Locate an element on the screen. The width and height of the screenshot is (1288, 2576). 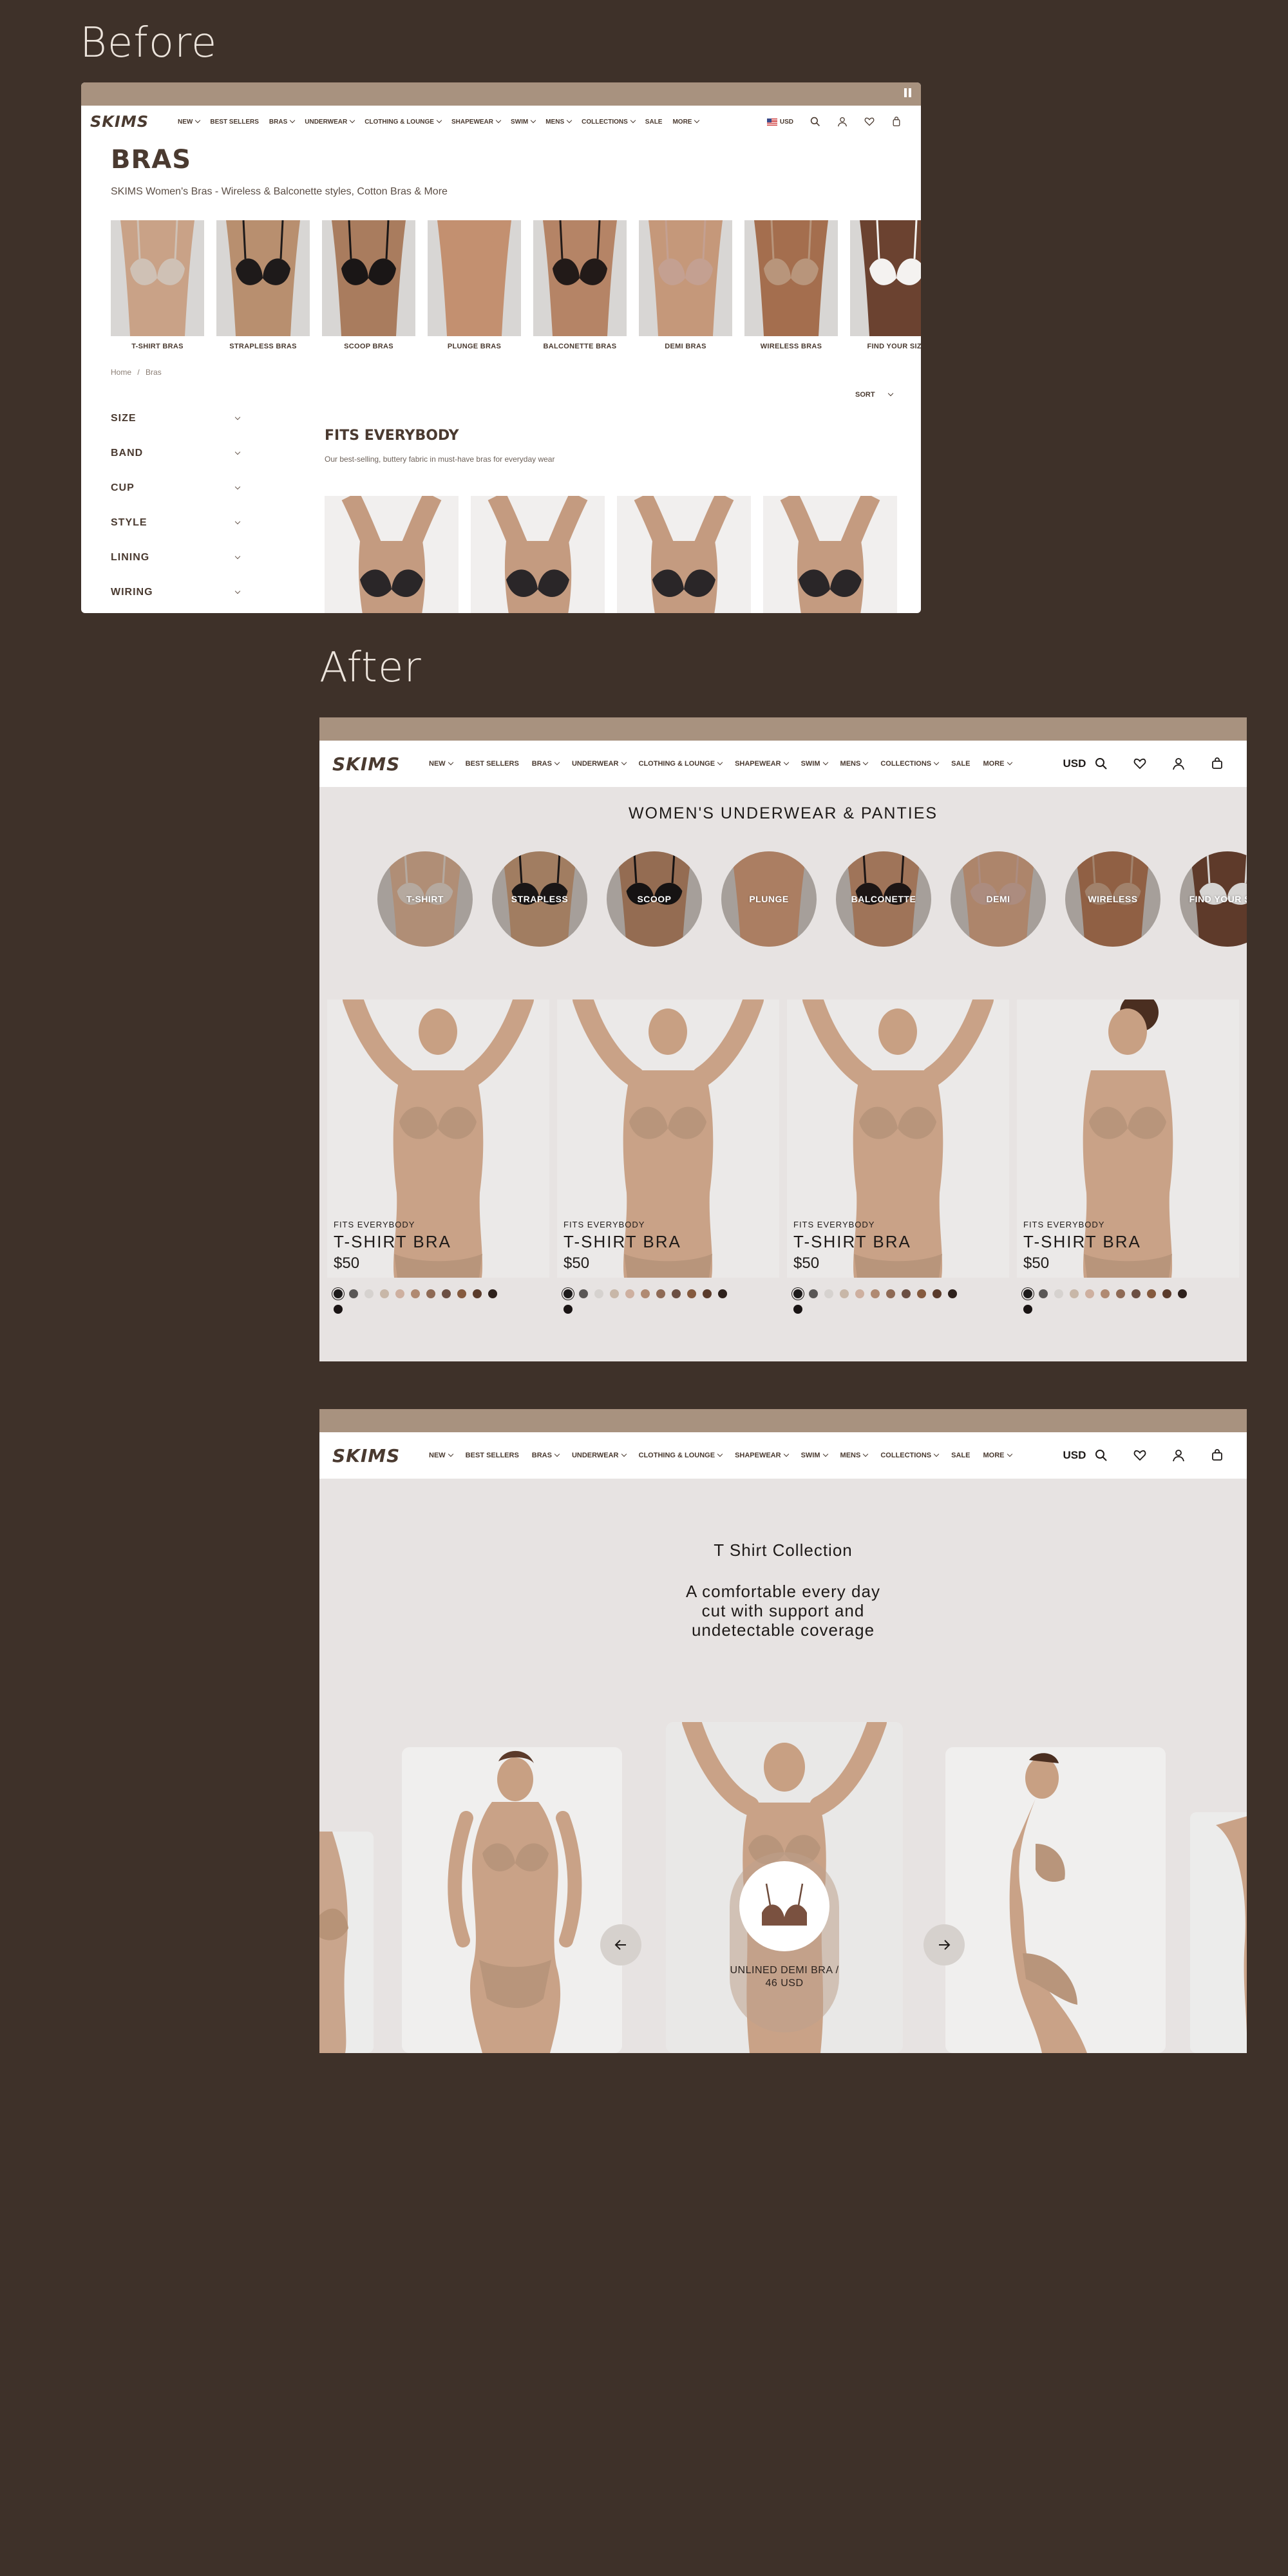
category-circle: STRAPLESS is located at coordinates (539, 899).